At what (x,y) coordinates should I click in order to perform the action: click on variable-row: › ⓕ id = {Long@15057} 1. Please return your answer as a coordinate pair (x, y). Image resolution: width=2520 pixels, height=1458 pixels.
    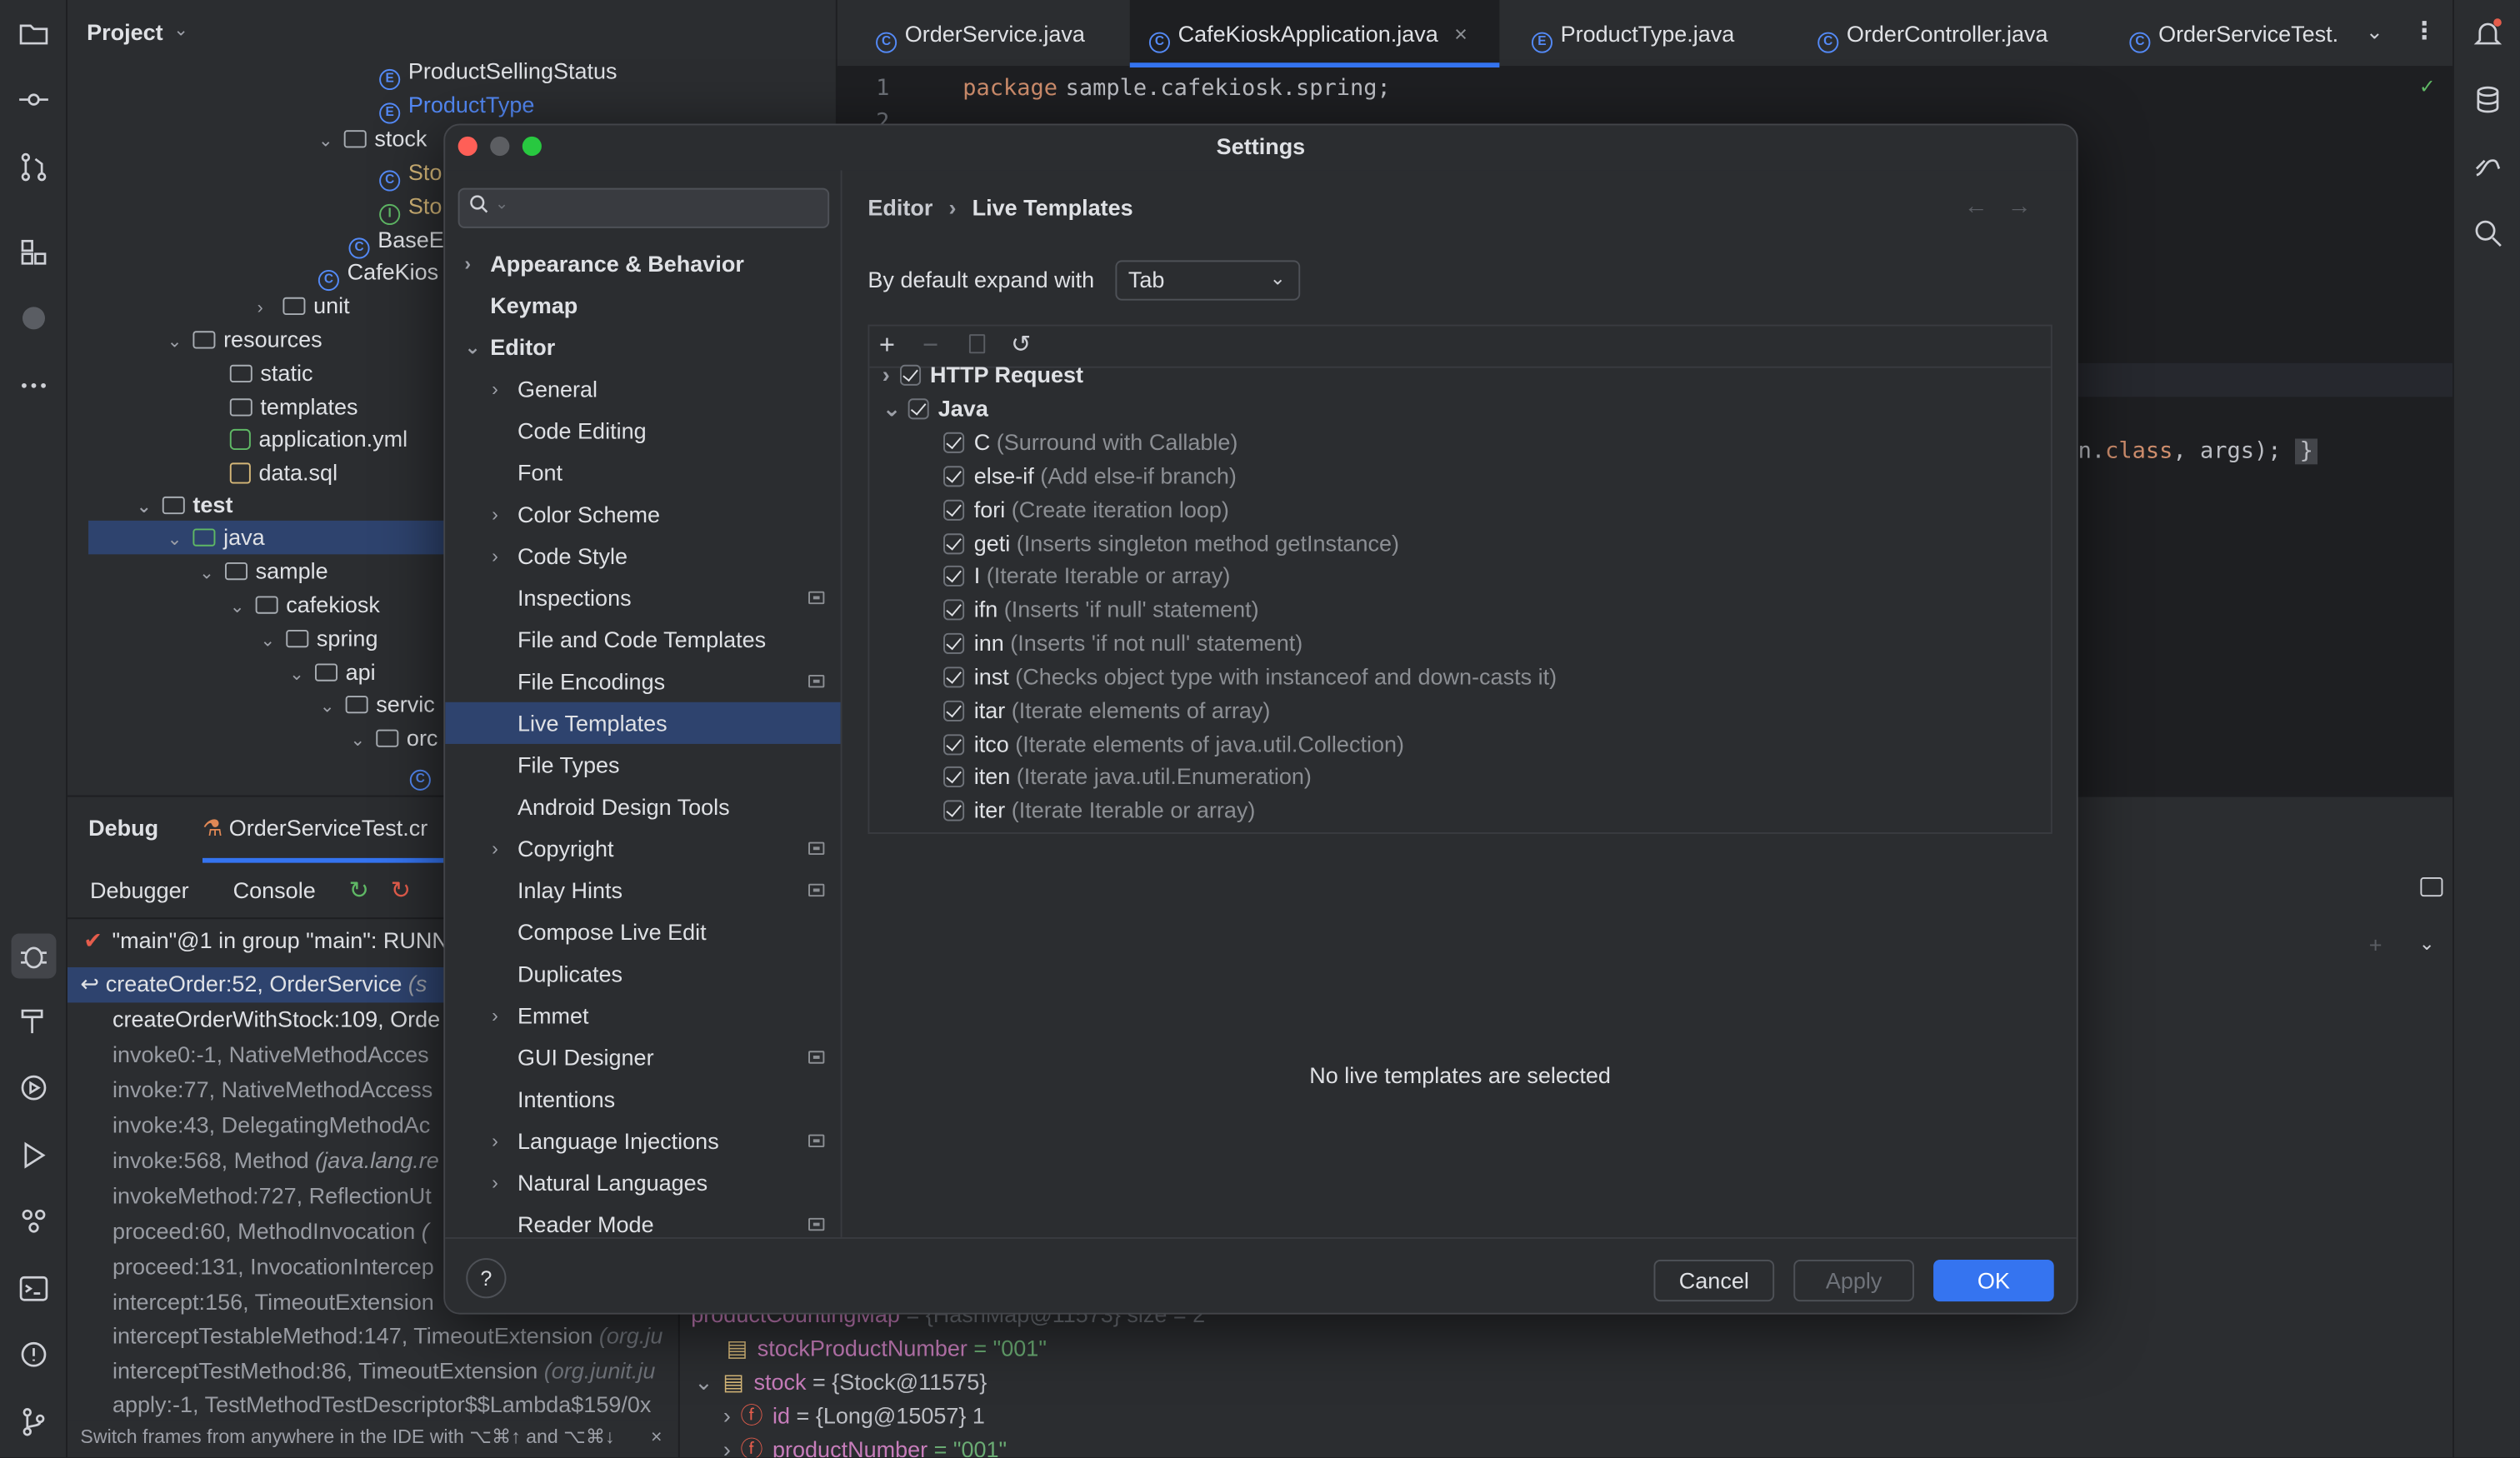
    Looking at the image, I should click on (854, 1416).